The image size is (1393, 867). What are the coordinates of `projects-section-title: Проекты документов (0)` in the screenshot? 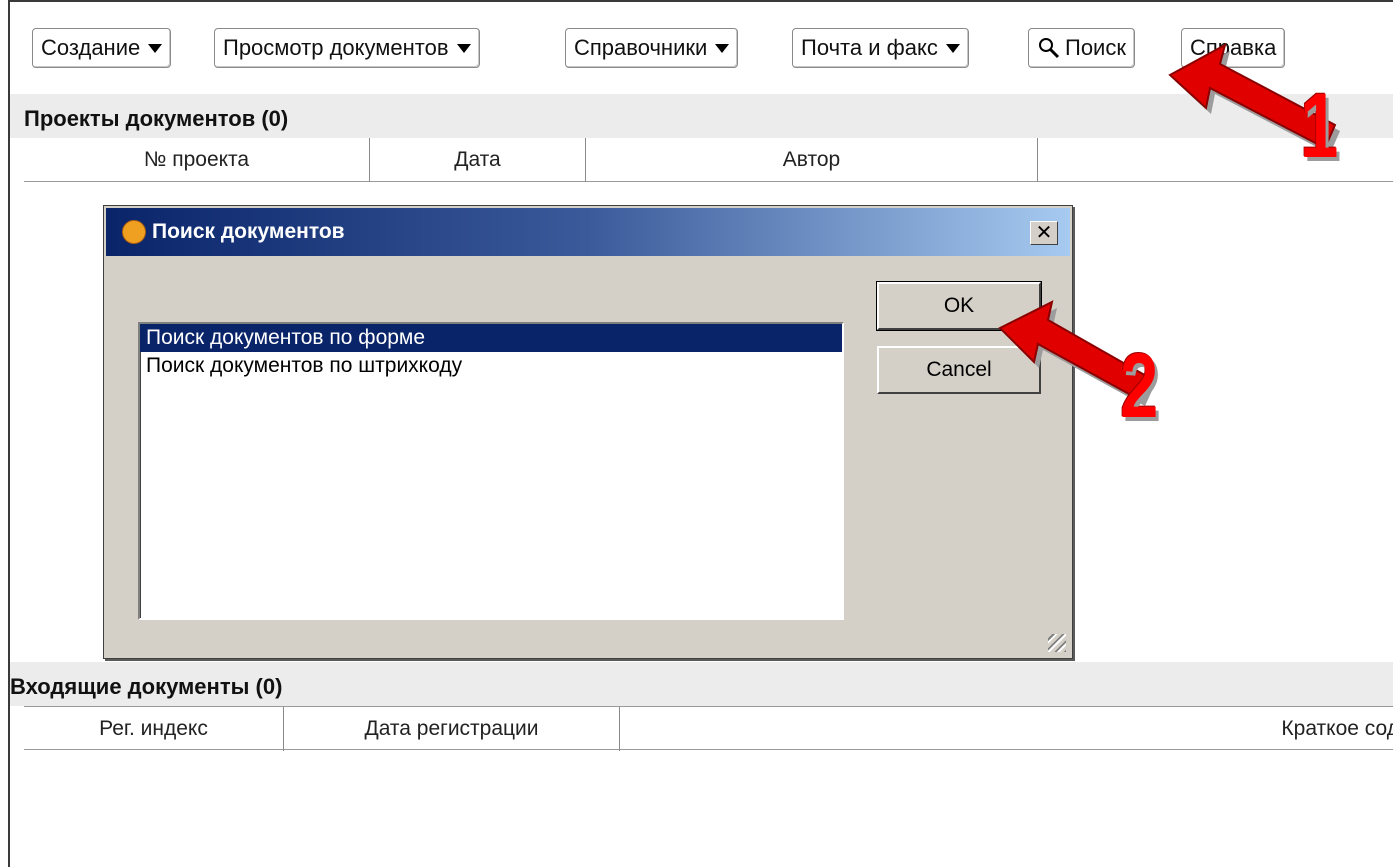 It's located at (156, 118).